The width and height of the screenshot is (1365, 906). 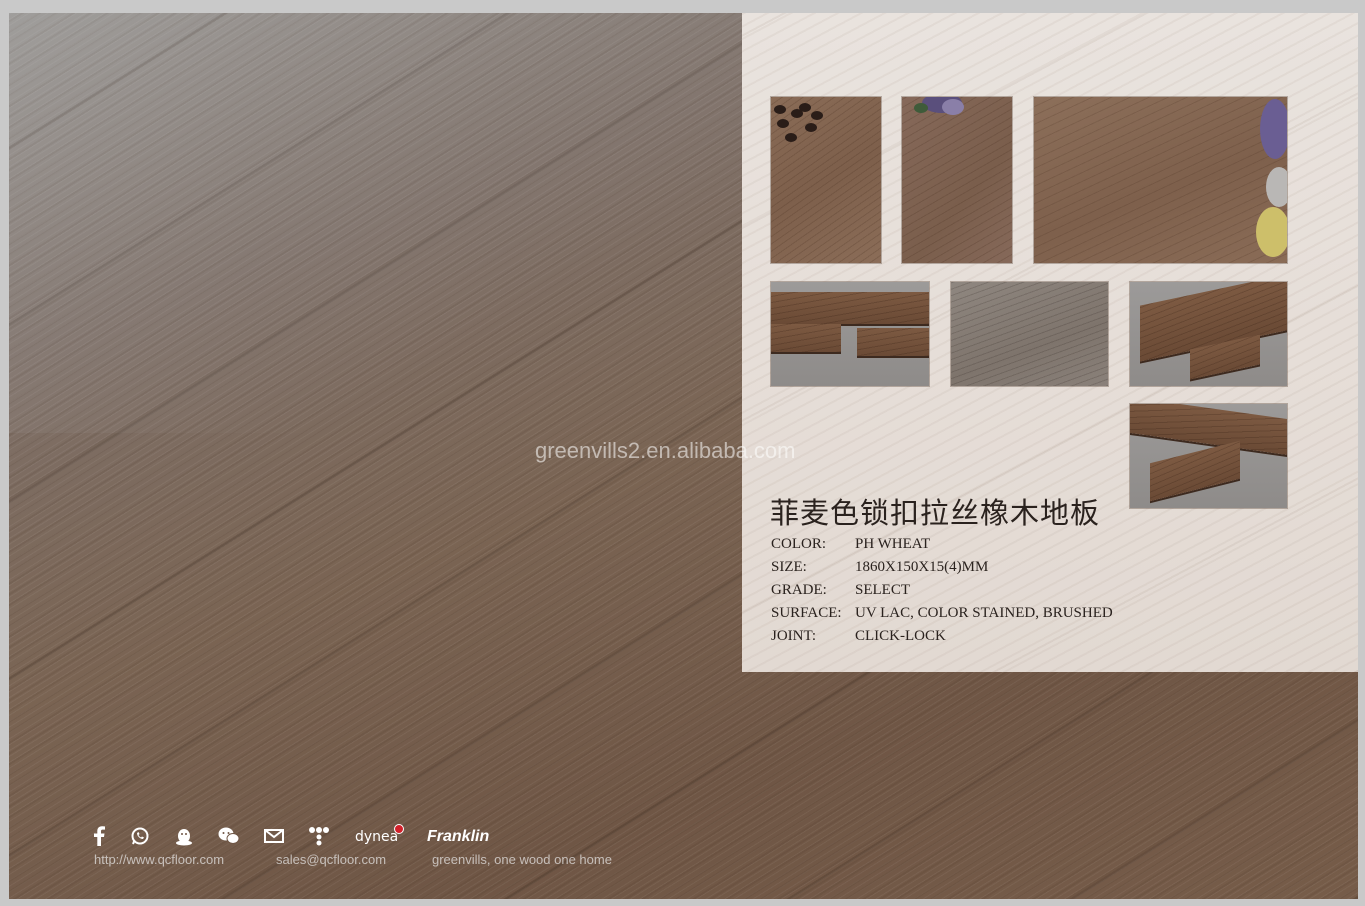 I want to click on thumb-lavender-wide, so click(x=1160, y=180).